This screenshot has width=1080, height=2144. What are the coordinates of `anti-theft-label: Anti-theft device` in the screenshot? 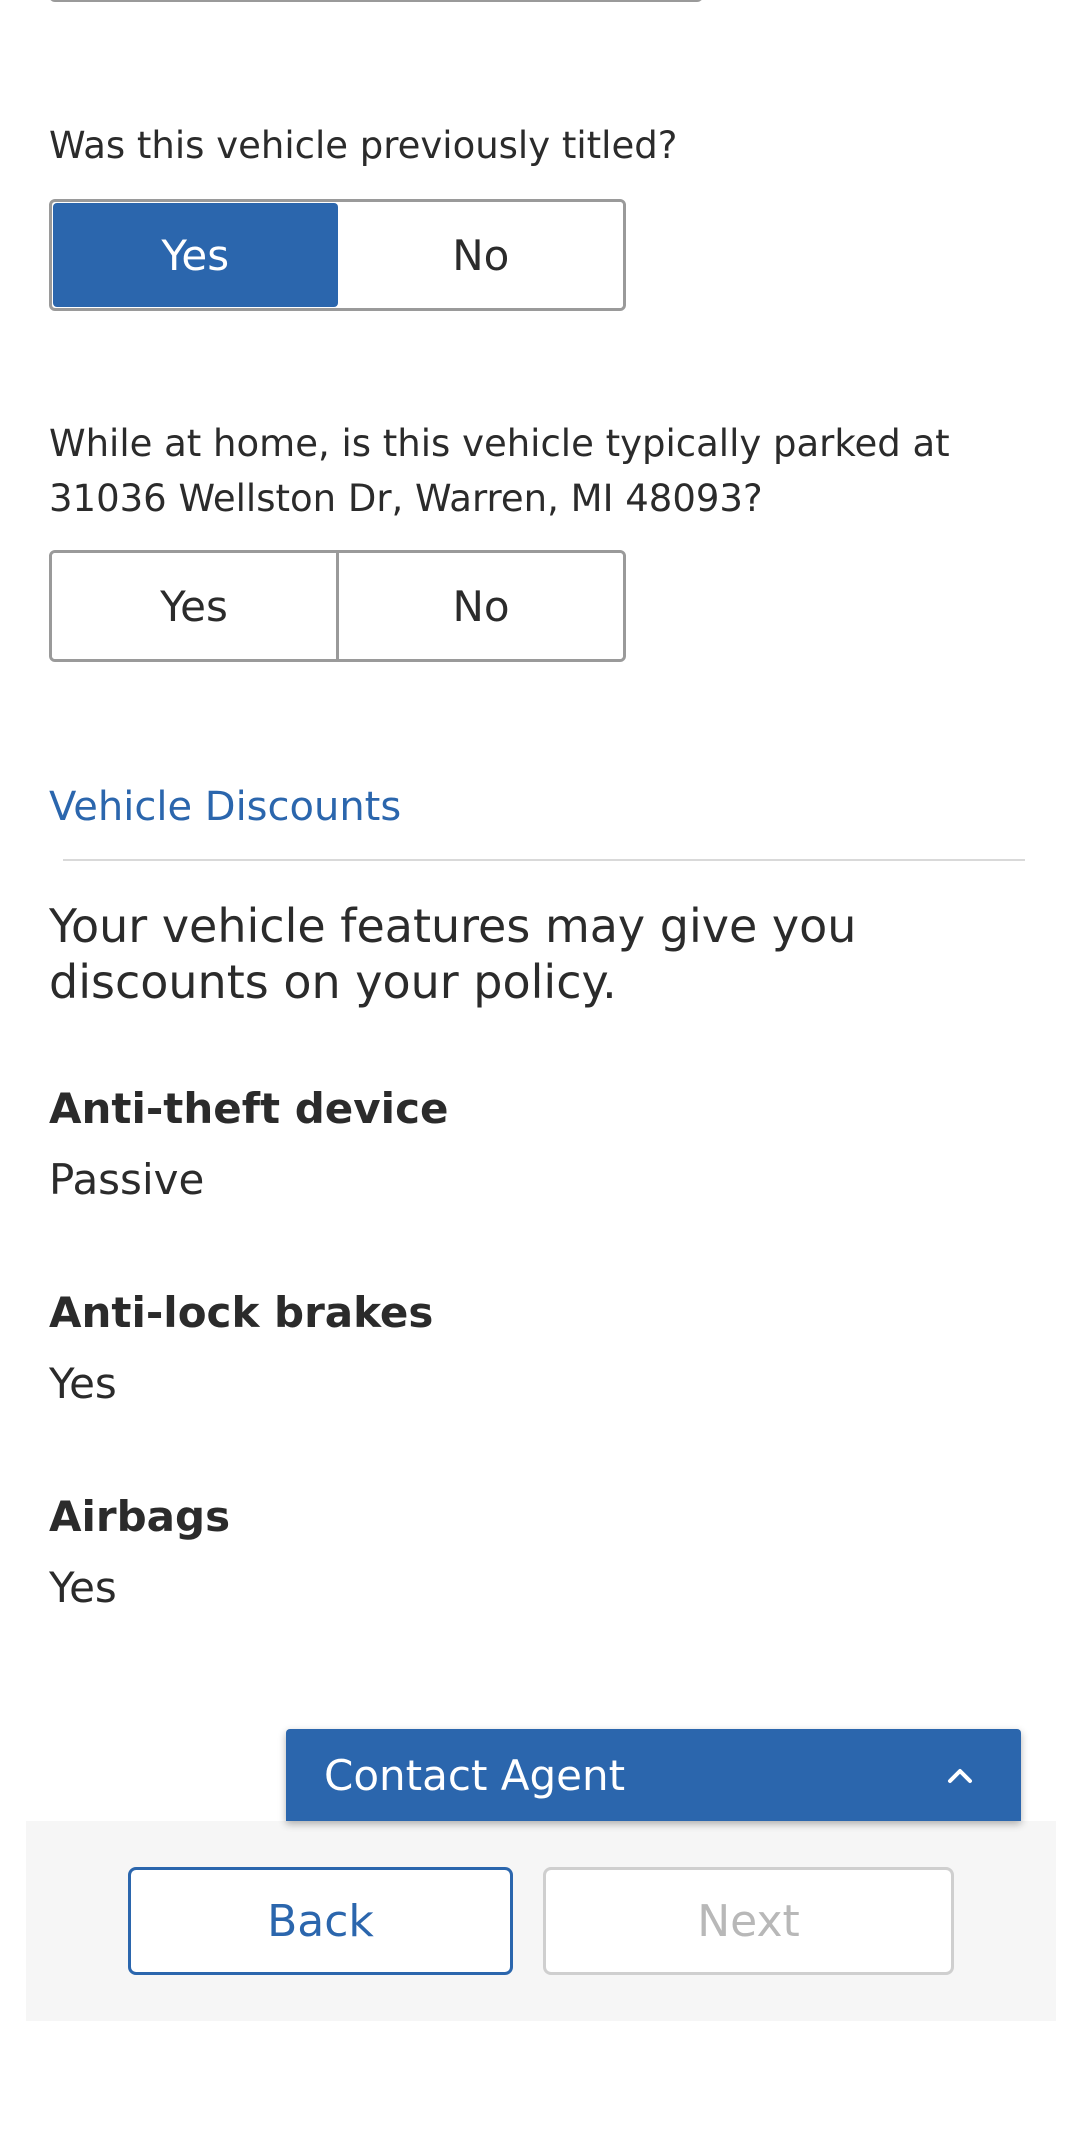 It's located at (249, 1108).